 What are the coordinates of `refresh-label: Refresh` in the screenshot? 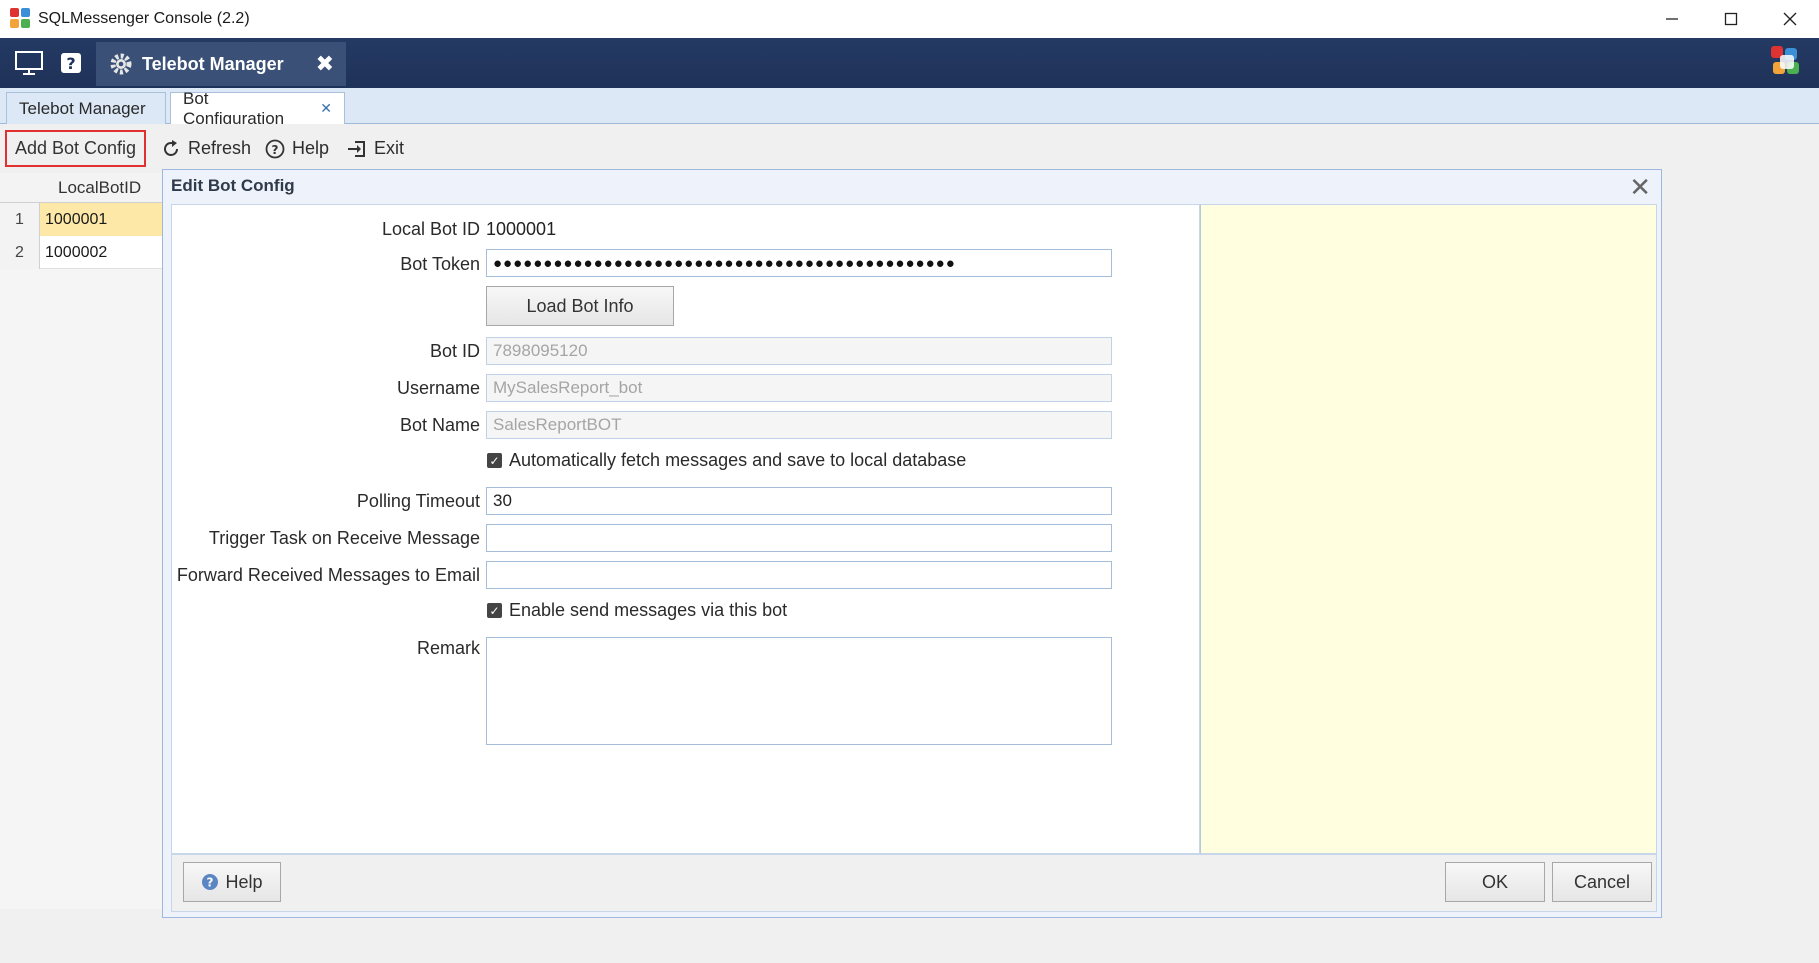 It's located at (220, 148).